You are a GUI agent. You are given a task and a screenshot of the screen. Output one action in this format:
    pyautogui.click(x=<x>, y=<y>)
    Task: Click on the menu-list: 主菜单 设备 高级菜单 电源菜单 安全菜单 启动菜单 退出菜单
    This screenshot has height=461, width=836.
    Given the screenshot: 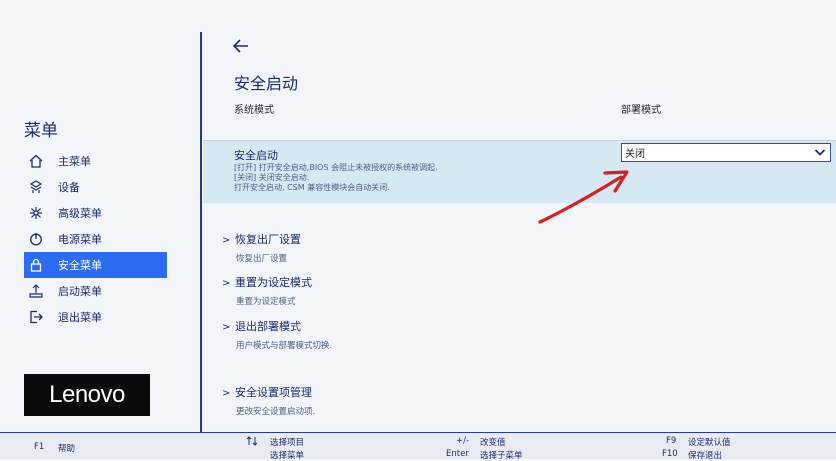 What is the action you would take?
    pyautogui.click(x=95, y=239)
    